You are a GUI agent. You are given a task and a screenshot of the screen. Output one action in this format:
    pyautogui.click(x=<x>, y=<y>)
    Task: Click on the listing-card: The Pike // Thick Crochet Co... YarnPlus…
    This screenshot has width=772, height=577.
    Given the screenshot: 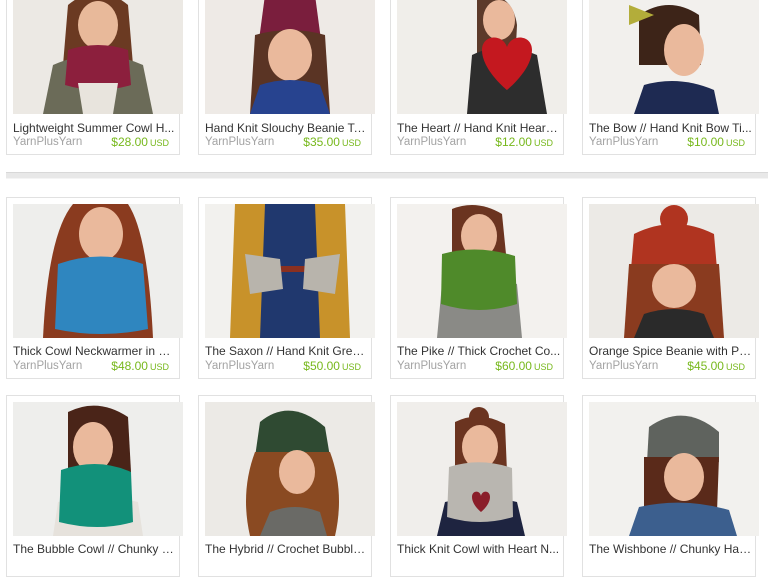 What is the action you would take?
    pyautogui.click(x=478, y=288)
    